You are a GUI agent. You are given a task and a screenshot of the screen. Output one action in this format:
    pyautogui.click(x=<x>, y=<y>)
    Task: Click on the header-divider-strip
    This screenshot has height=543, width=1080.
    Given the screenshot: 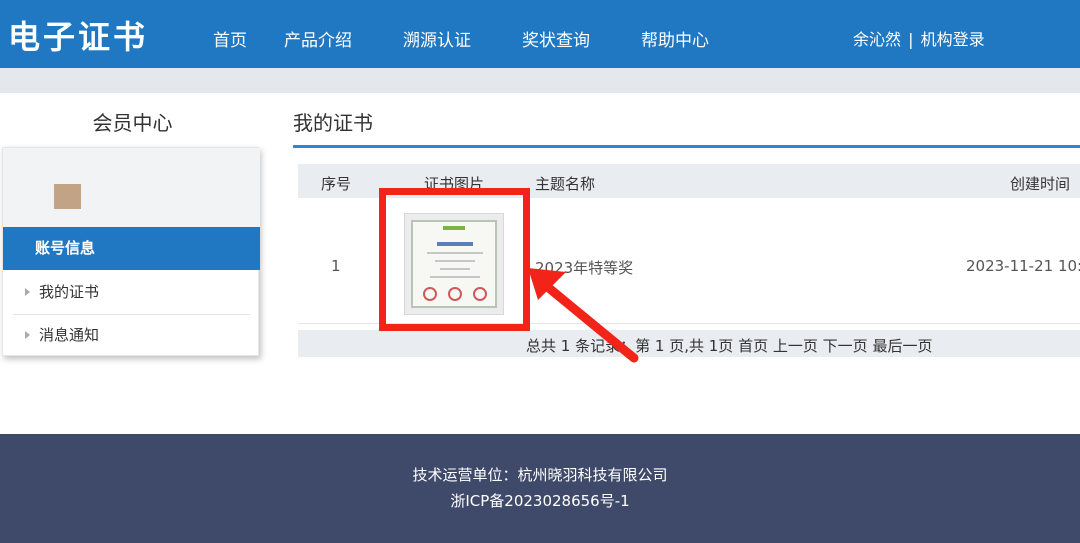 What is the action you would take?
    pyautogui.click(x=540, y=80)
    